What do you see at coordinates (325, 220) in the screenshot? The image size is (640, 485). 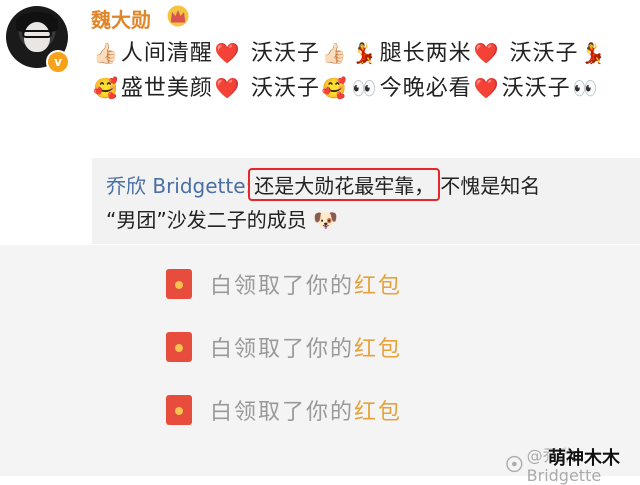 I see `doge-icon: 🐶` at bounding box center [325, 220].